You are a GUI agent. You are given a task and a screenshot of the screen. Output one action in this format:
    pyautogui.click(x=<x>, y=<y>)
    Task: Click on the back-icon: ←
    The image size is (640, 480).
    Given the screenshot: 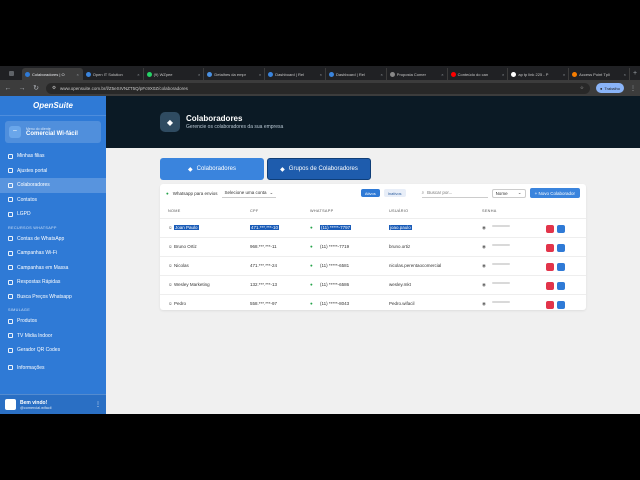 What is the action you would take?
    pyautogui.click(x=8, y=88)
    